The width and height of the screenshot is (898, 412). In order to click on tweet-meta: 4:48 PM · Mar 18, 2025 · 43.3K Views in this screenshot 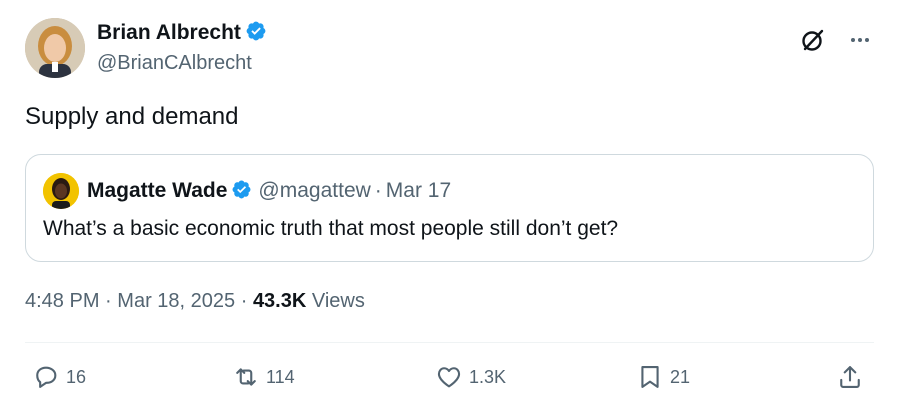, I will do `click(195, 301)`.